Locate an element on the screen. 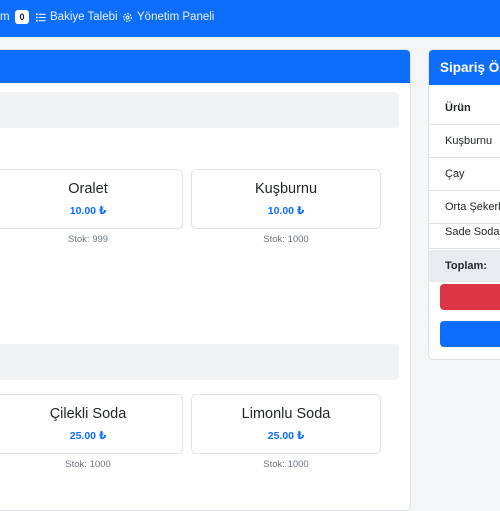 The image size is (500, 511). product-name: Oralet is located at coordinates (88, 189).